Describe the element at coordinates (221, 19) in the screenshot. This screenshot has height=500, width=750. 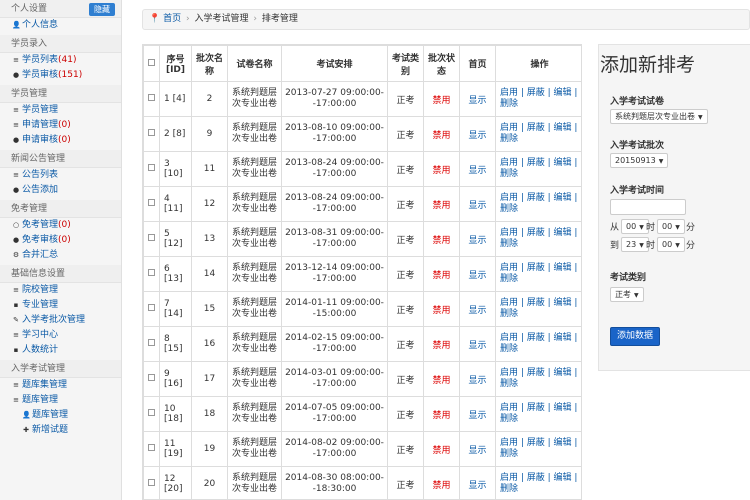
I see `breadcrumb-item-exam-management: 入学考试管理` at that location.